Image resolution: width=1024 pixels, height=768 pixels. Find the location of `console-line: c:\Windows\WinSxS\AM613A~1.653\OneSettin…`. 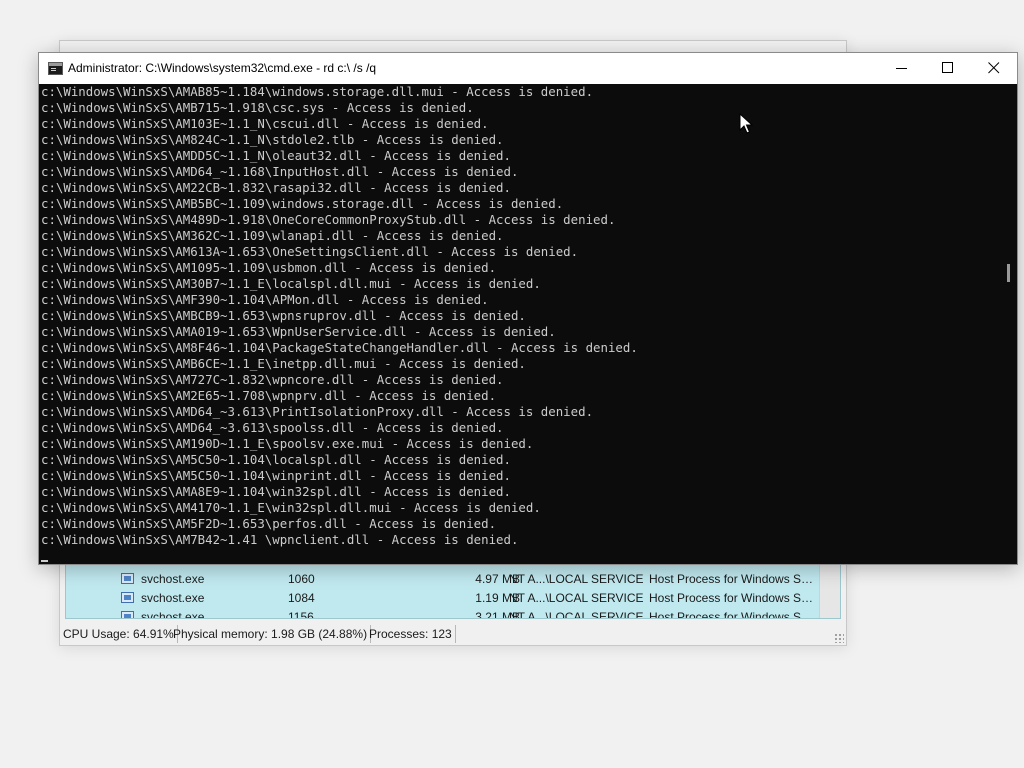

console-line: c:\Windows\WinSxS\AM613A~1.653\OneSettin… is located at coordinates (310, 251).